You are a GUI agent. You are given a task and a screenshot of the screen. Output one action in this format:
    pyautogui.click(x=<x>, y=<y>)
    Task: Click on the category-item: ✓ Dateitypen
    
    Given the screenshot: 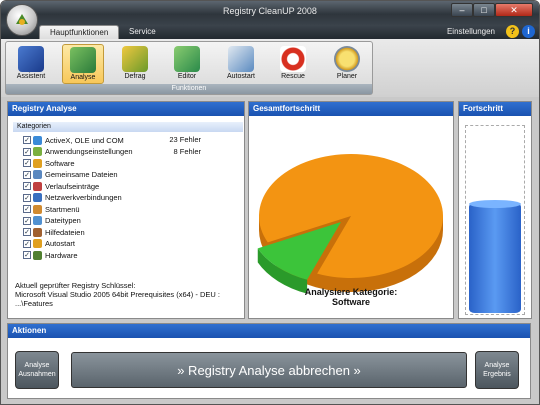 What is the action you would take?
    pyautogui.click(x=113, y=221)
    